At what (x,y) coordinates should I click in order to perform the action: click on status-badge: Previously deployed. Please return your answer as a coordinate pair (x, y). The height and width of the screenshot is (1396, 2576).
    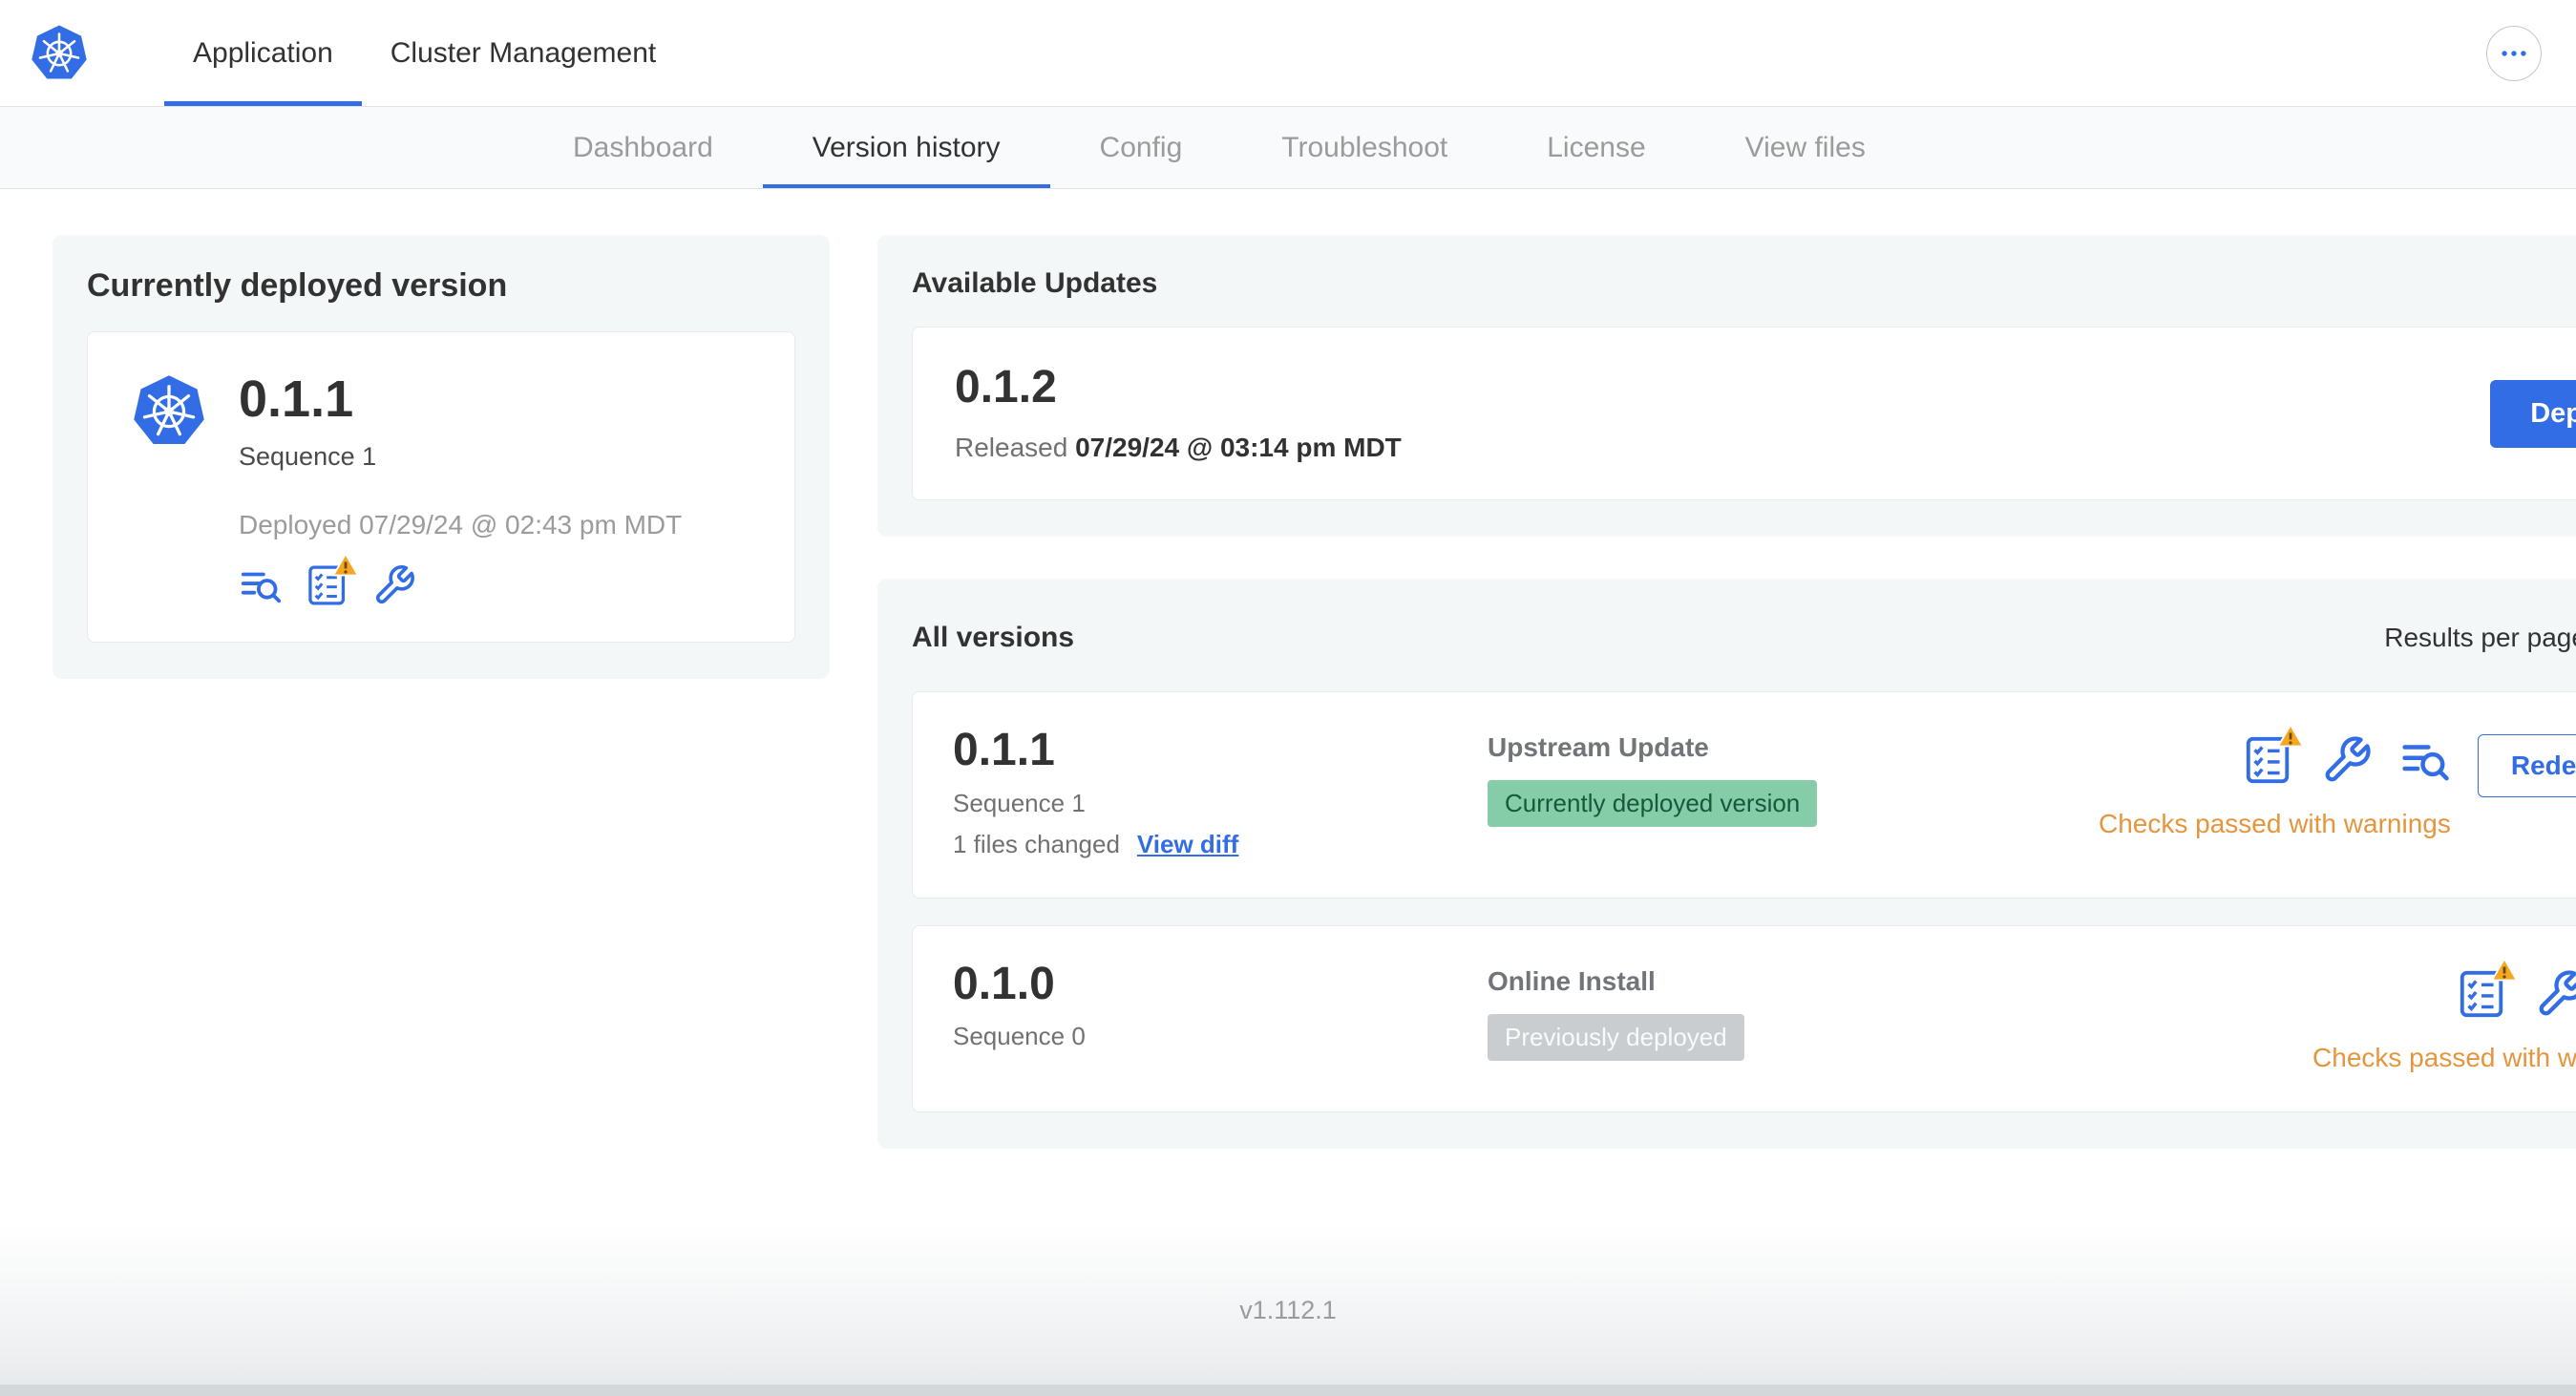
    Looking at the image, I should click on (1616, 1037).